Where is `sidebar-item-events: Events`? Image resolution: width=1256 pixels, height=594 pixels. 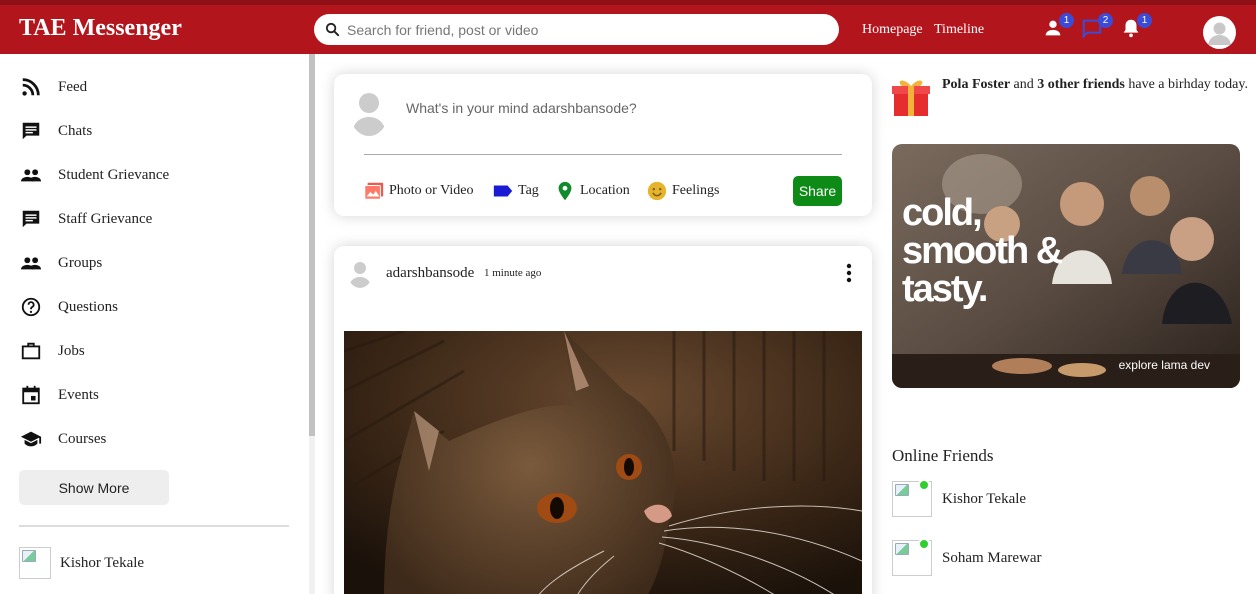
sidebar-item-events: Events is located at coordinates (59, 395).